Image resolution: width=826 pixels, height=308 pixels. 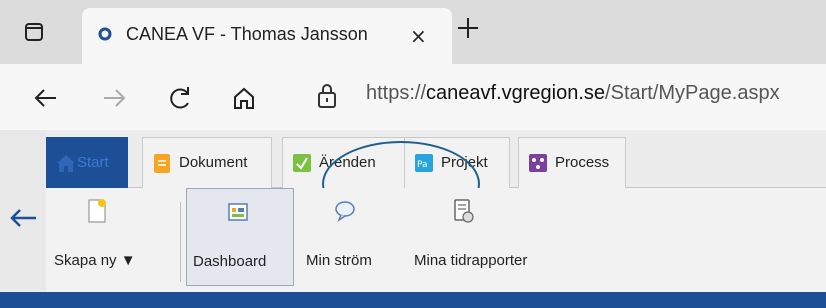 I want to click on my-stream-button: Min ström, so click(x=349, y=236).